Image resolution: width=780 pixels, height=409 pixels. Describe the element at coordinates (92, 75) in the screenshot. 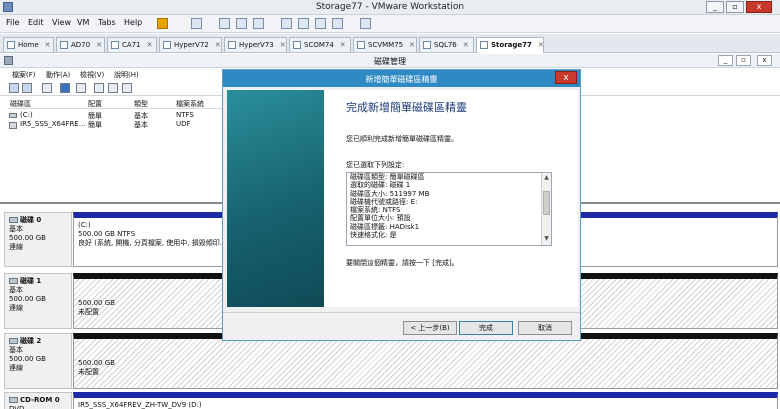

I see `menu-view: 檢視(V)` at that location.